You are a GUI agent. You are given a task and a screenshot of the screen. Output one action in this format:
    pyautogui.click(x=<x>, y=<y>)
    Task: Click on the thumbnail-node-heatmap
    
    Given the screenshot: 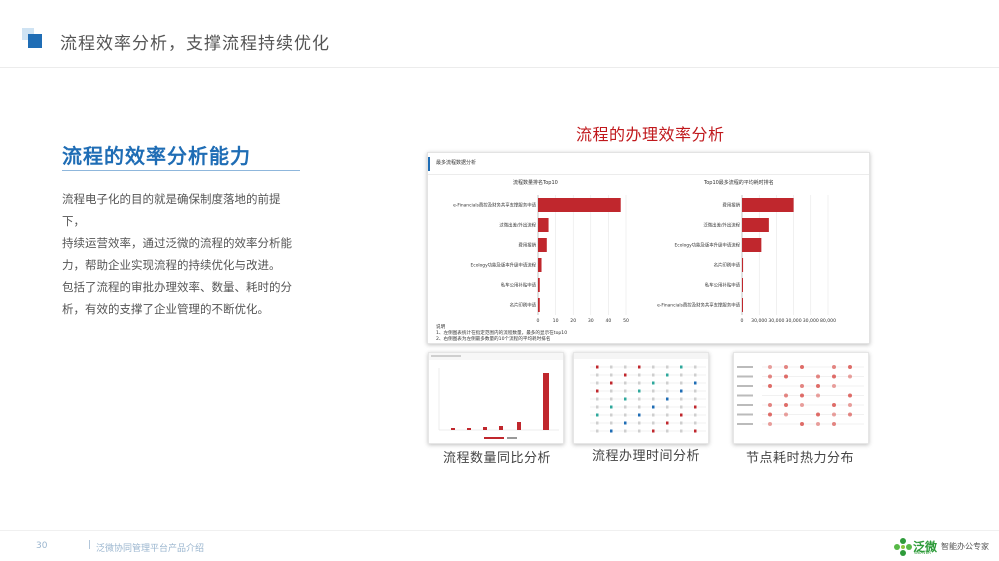 What is the action you would take?
    pyautogui.click(x=801, y=398)
    